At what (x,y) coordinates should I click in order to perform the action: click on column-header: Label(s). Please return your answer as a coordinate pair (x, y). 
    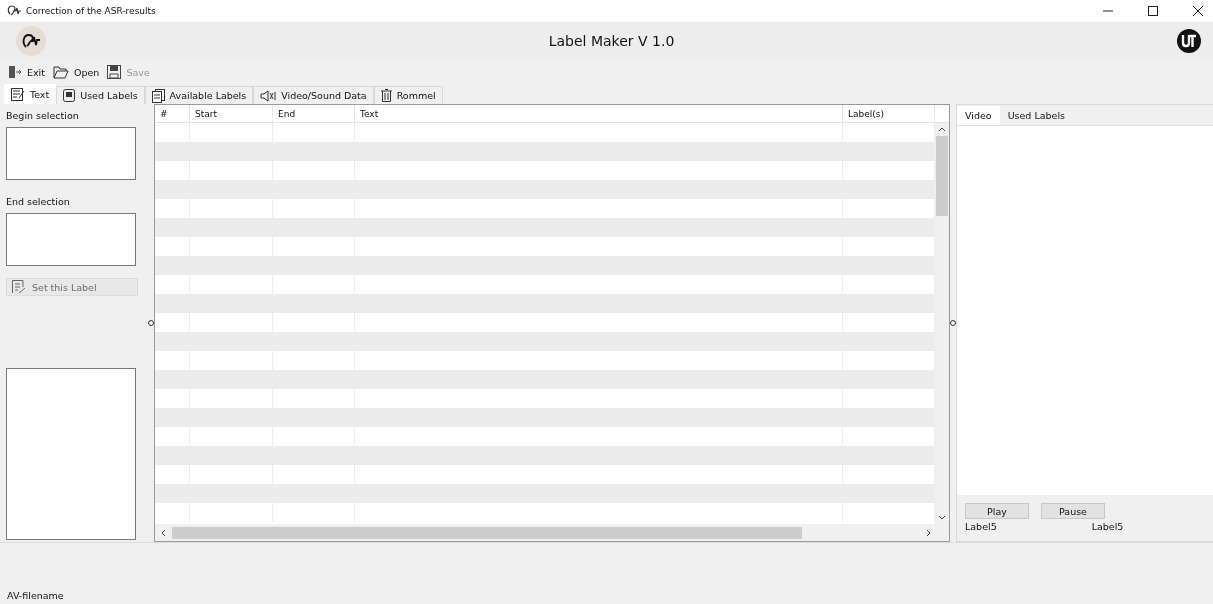
    Looking at the image, I should click on (889, 113).